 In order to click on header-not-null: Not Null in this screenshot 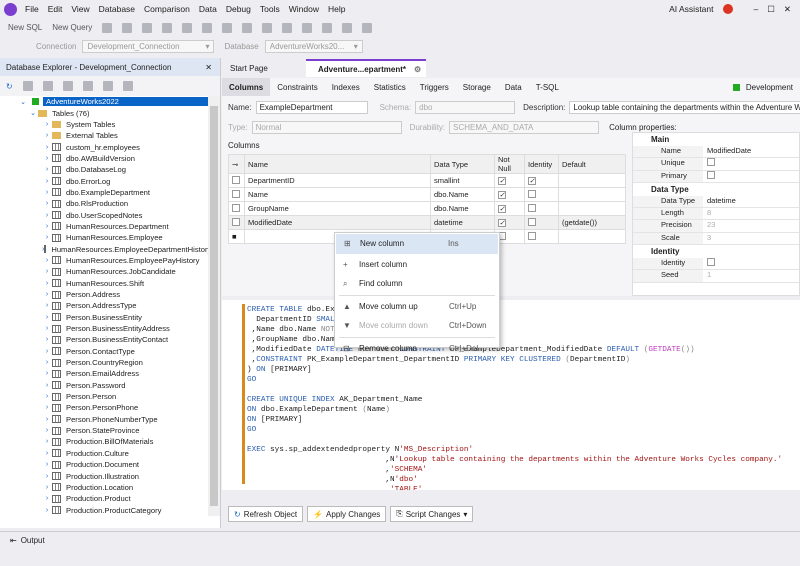, I will do `click(509, 164)`.